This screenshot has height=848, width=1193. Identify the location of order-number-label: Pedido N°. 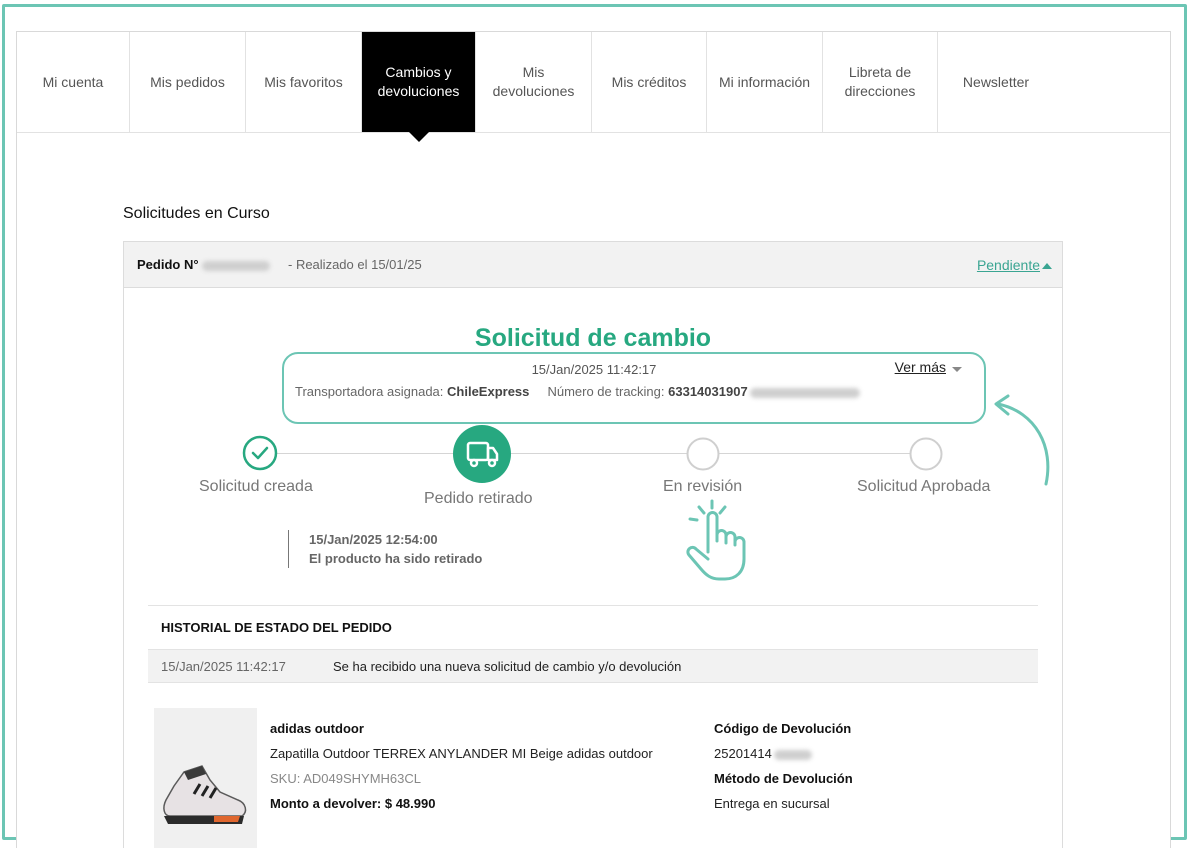
(168, 264).